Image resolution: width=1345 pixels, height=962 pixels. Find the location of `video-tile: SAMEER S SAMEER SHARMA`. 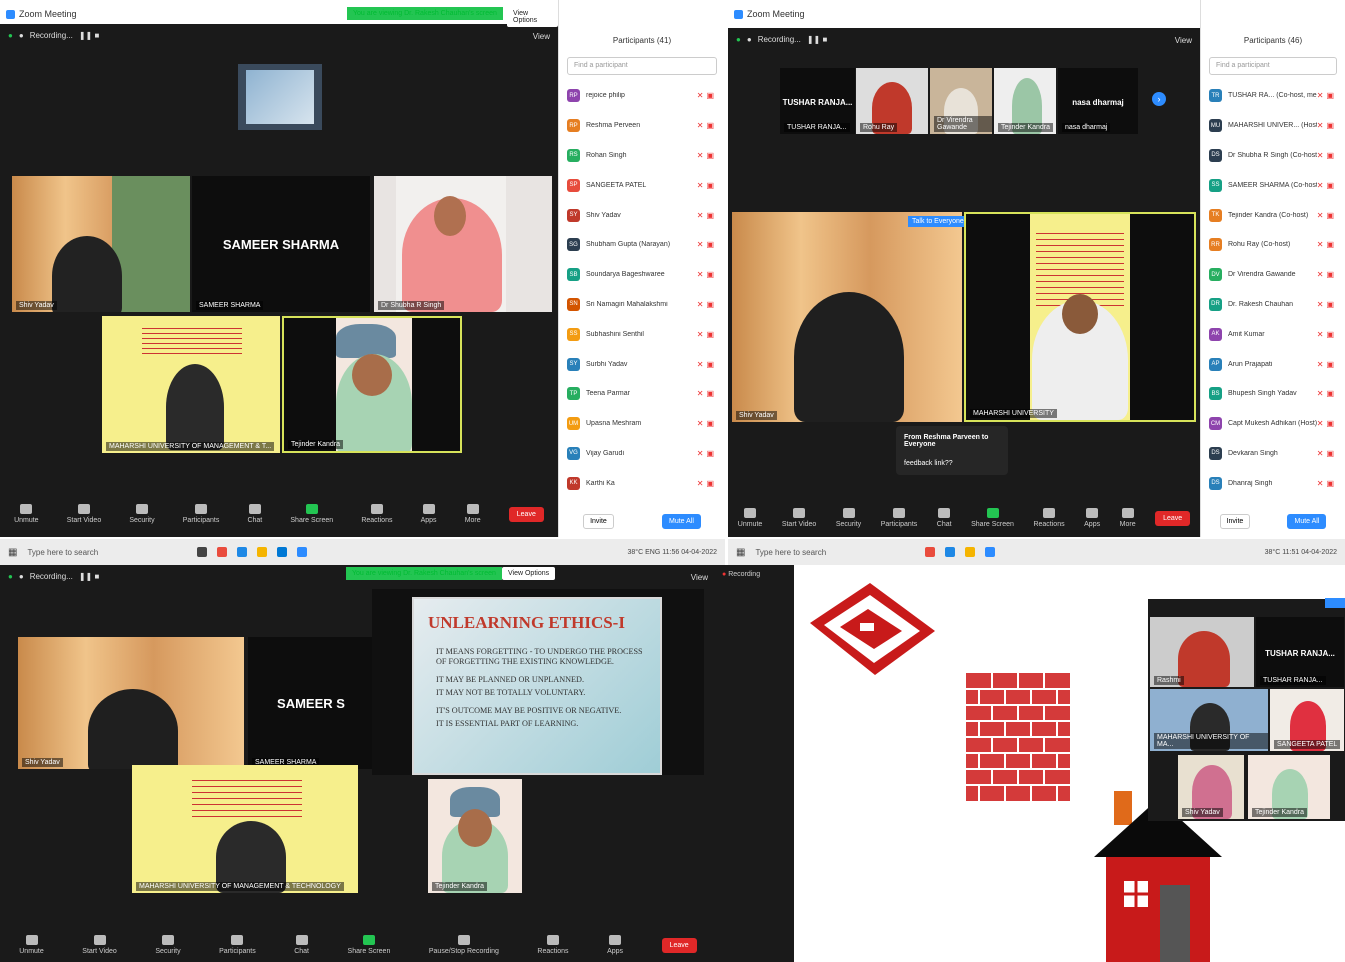

video-tile: SAMEER S SAMEER SHARMA is located at coordinates (311, 703).